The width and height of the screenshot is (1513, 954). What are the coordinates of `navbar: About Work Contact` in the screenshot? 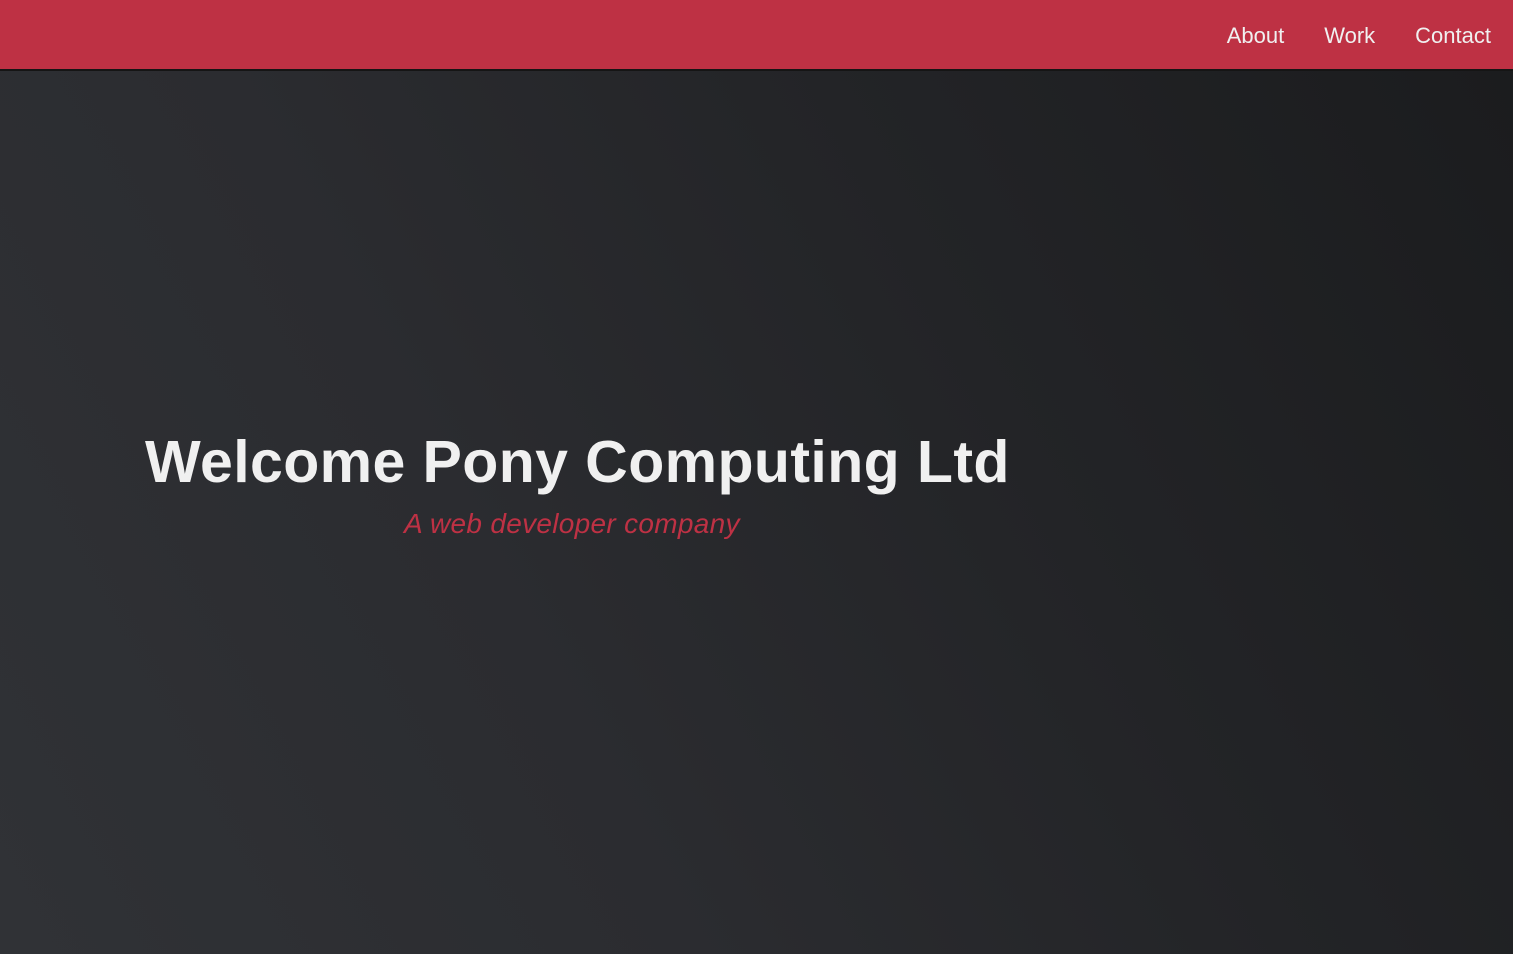 It's located at (756, 35).